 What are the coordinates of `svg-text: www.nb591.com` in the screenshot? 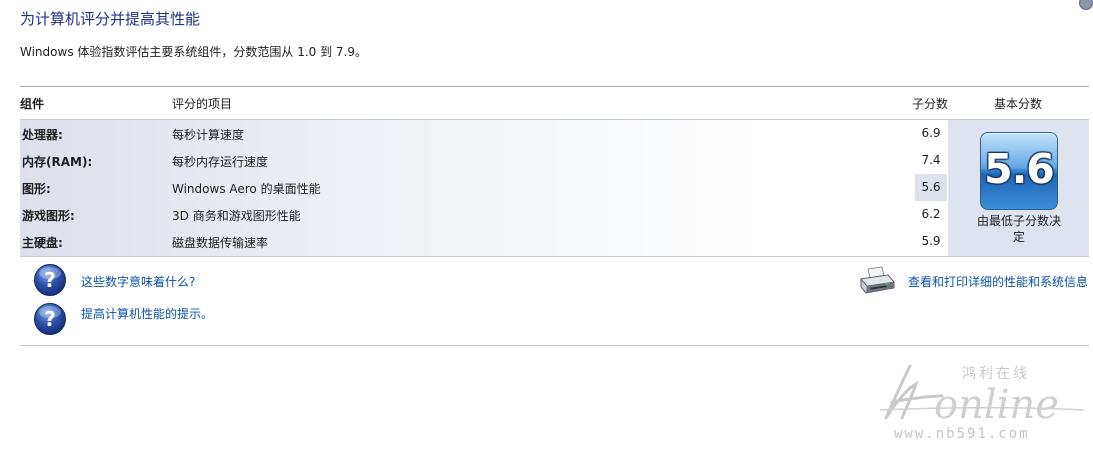 It's located at (962, 434).